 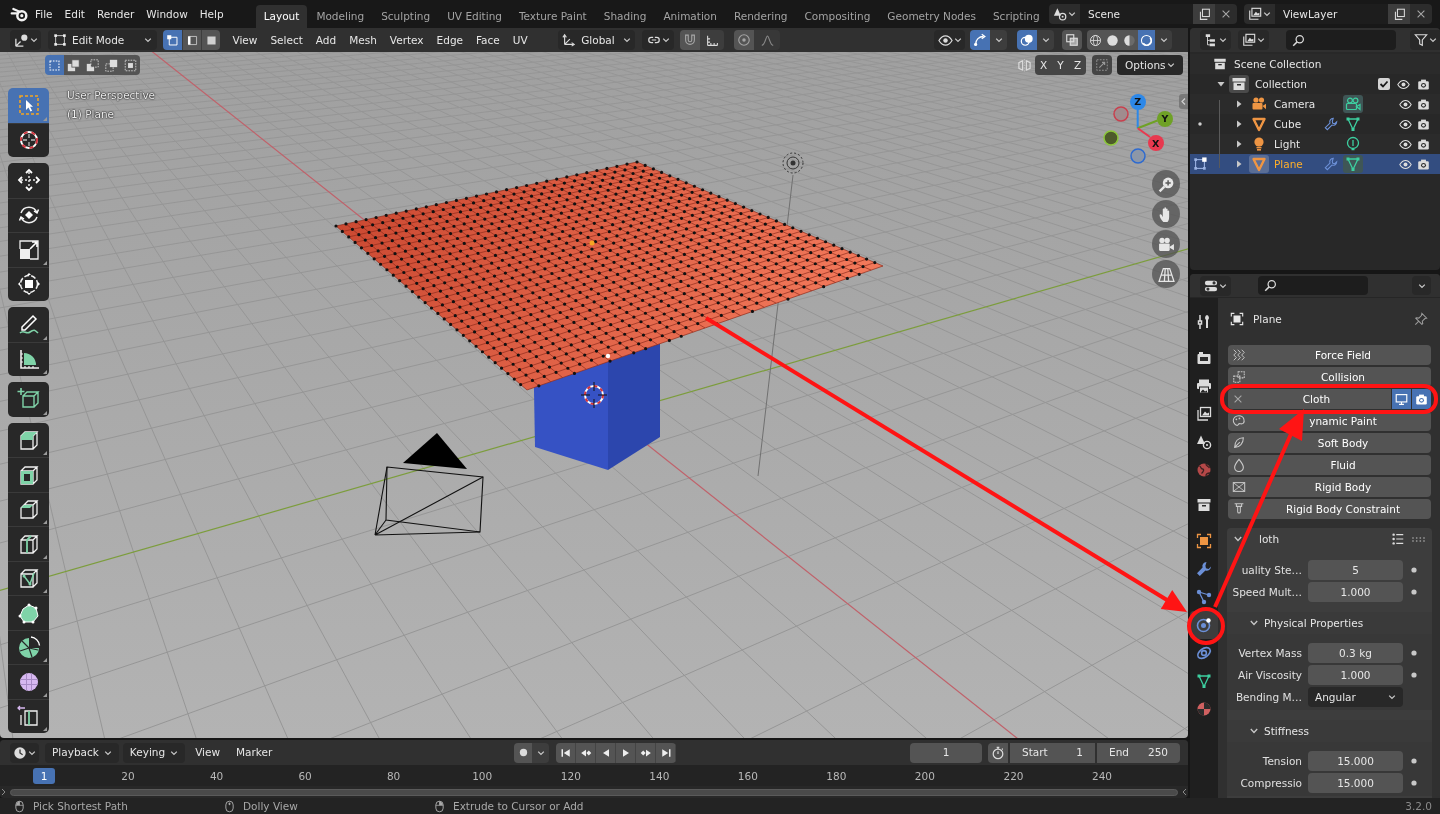 What do you see at coordinates (1421, 285) in the screenshot?
I see `options-dropdown` at bounding box center [1421, 285].